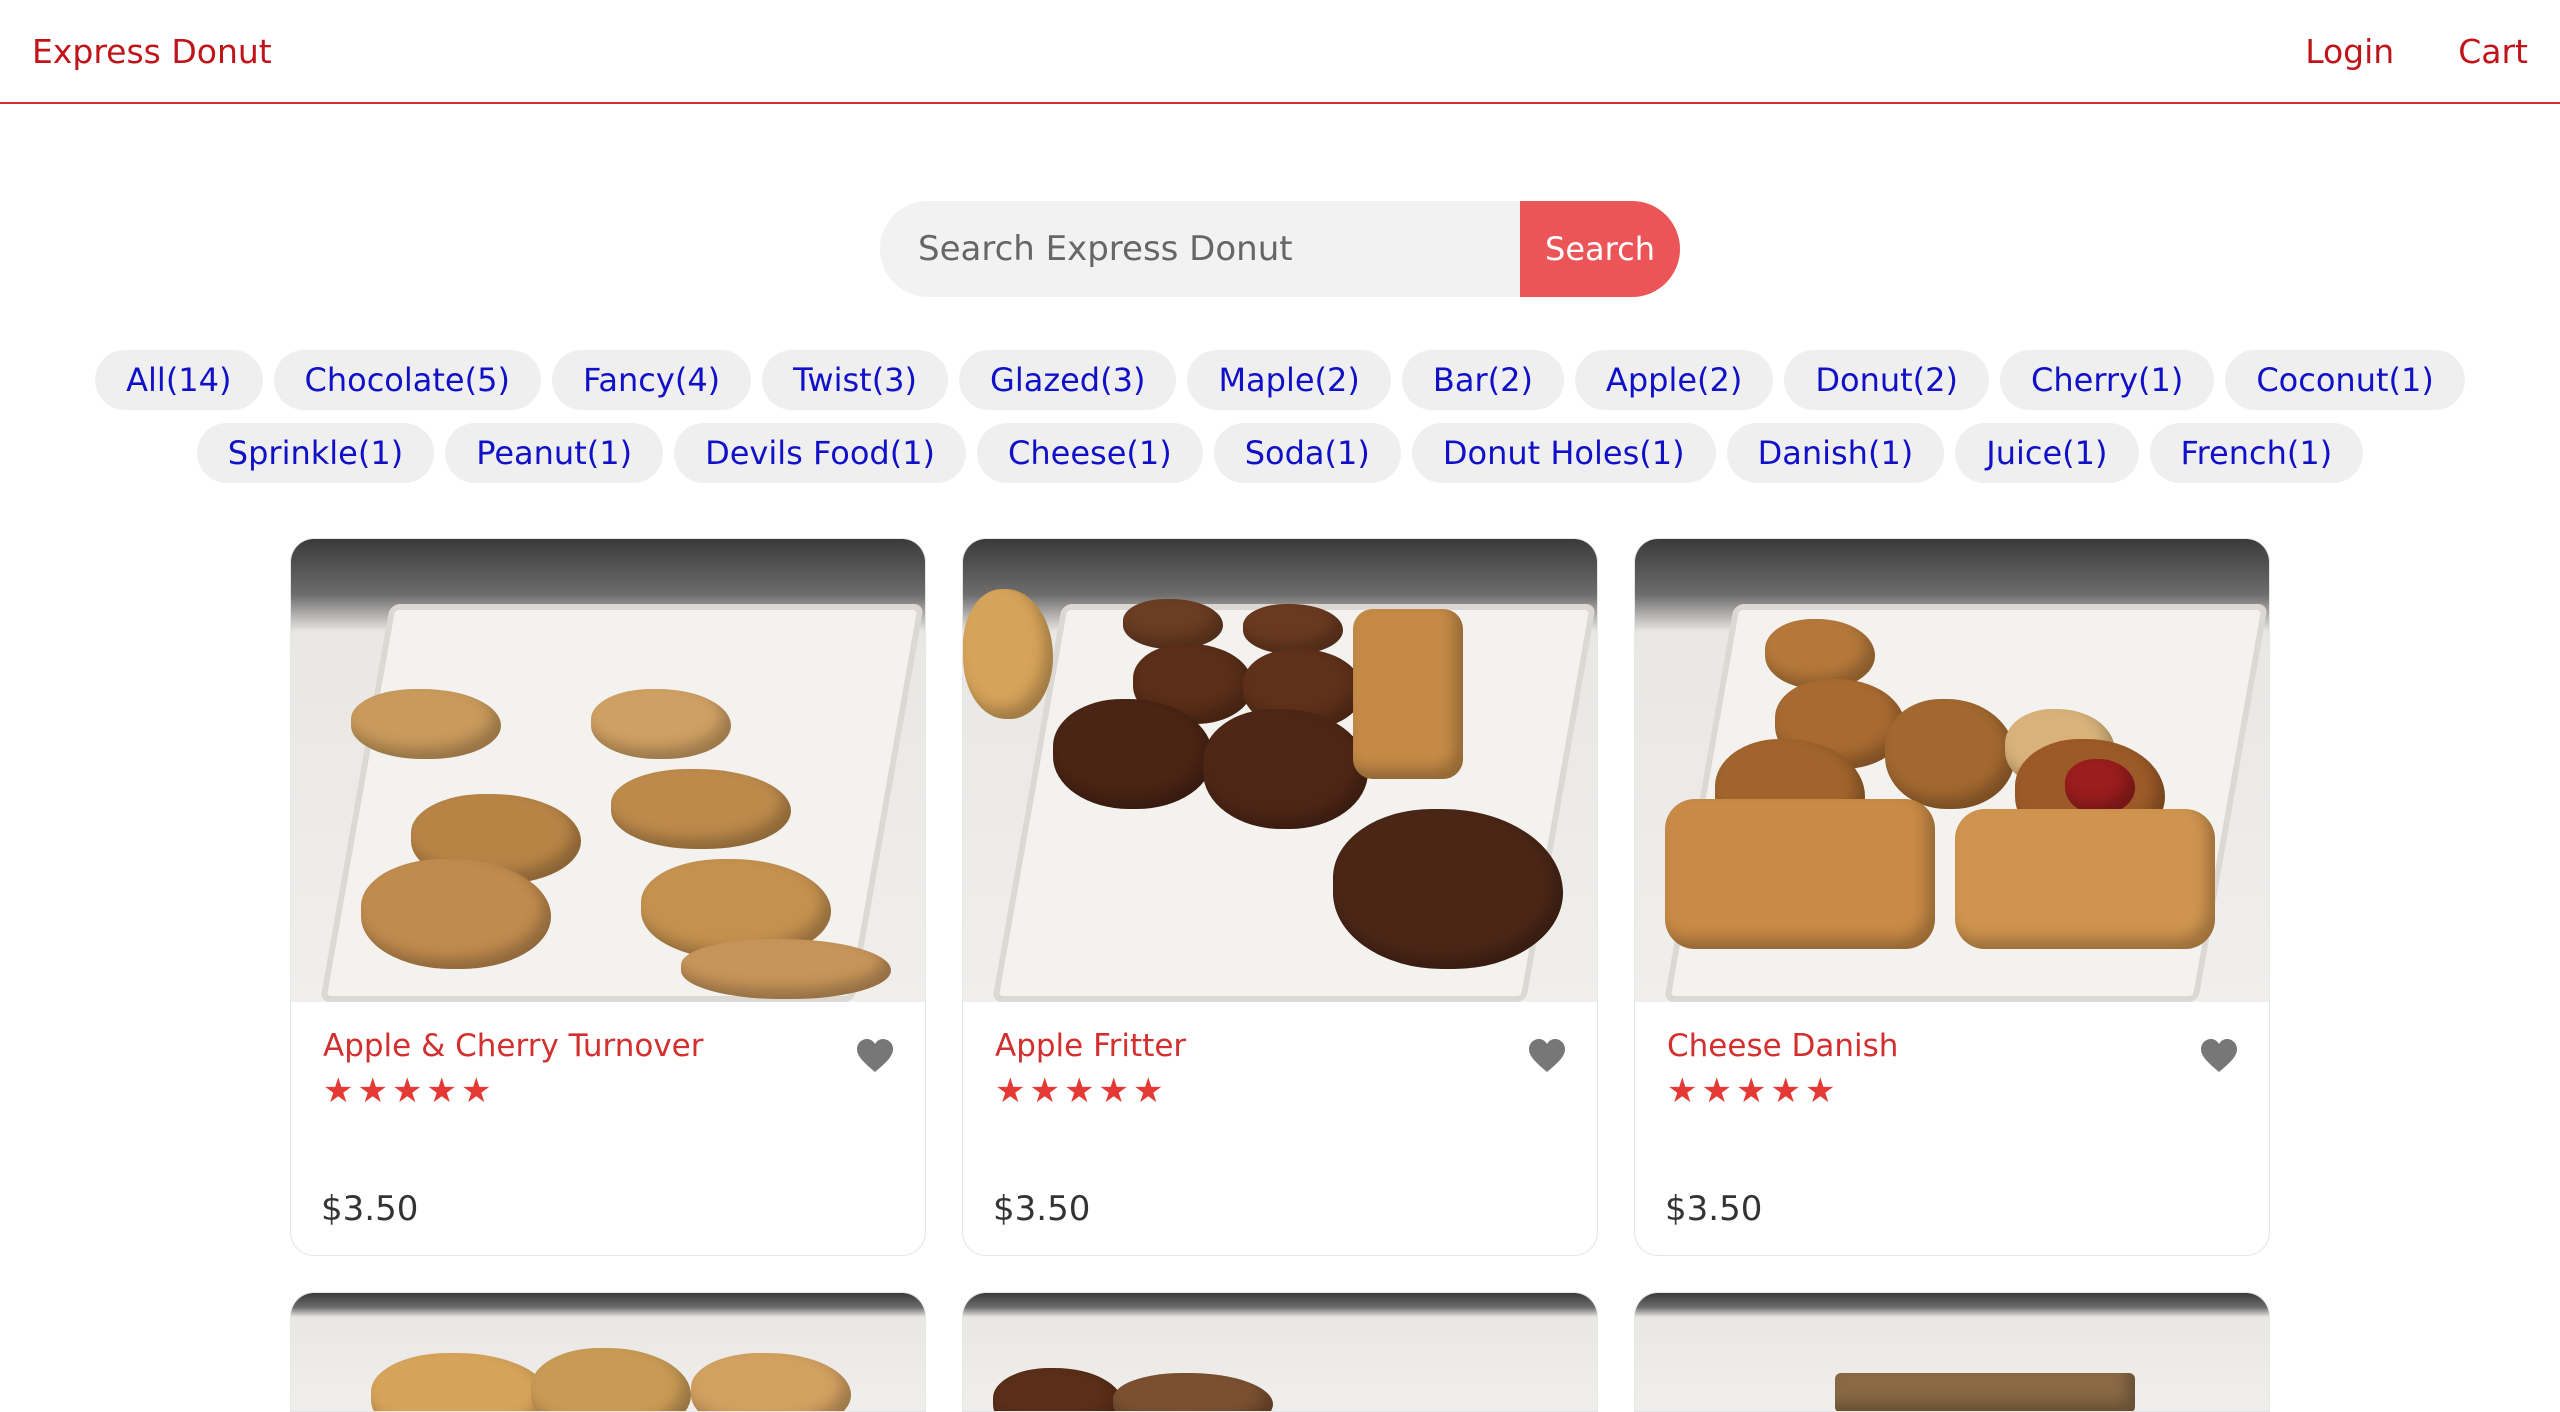  I want to click on category-chip-cherry: Cherry(1), so click(2107, 380).